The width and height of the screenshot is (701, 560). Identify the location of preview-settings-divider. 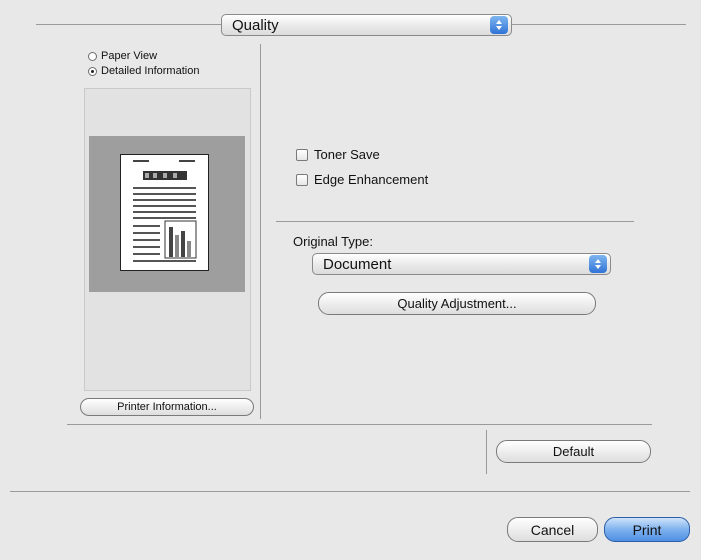
(260, 231).